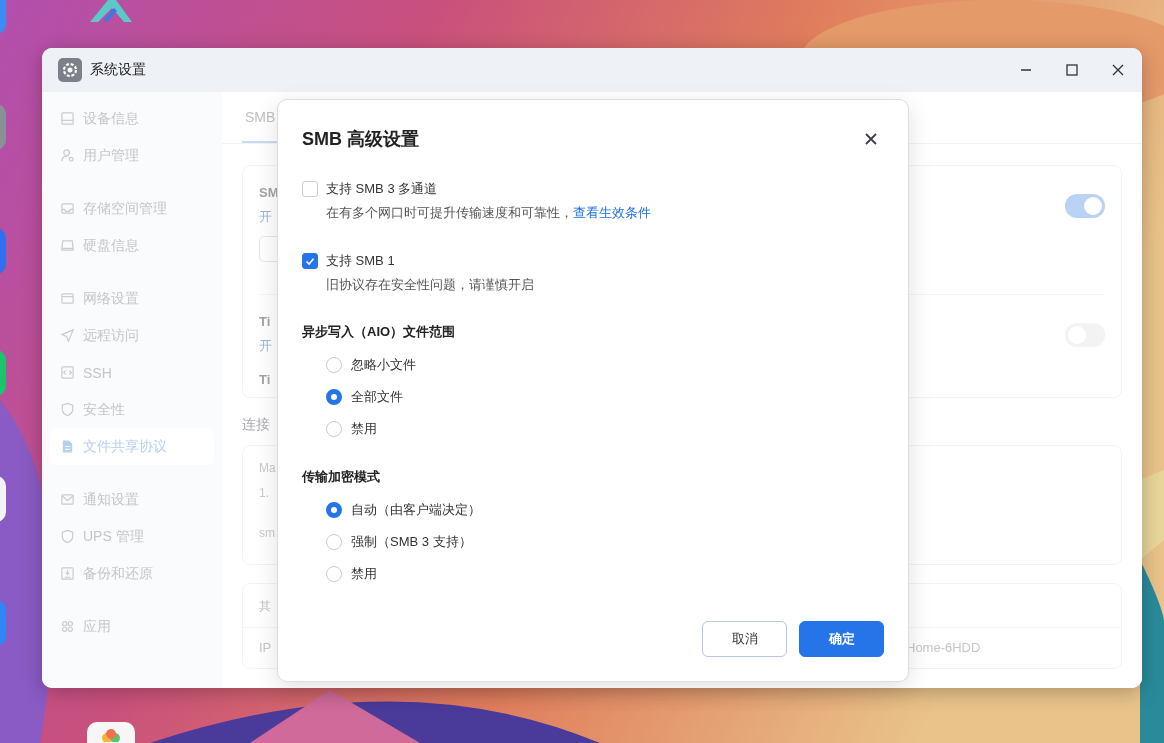  What do you see at coordinates (360, 139) in the screenshot?
I see `dialog-title: SMB 高级设置` at bounding box center [360, 139].